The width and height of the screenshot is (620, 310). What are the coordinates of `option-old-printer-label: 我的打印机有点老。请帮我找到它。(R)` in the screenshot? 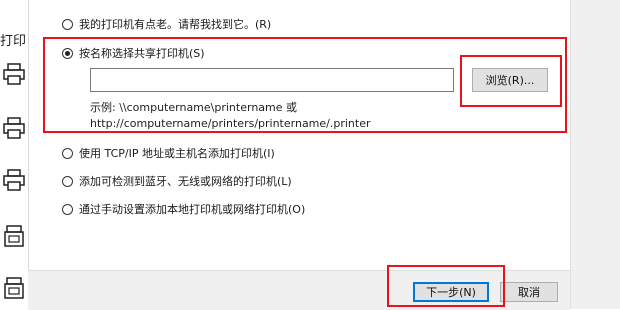 It's located at (175, 24).